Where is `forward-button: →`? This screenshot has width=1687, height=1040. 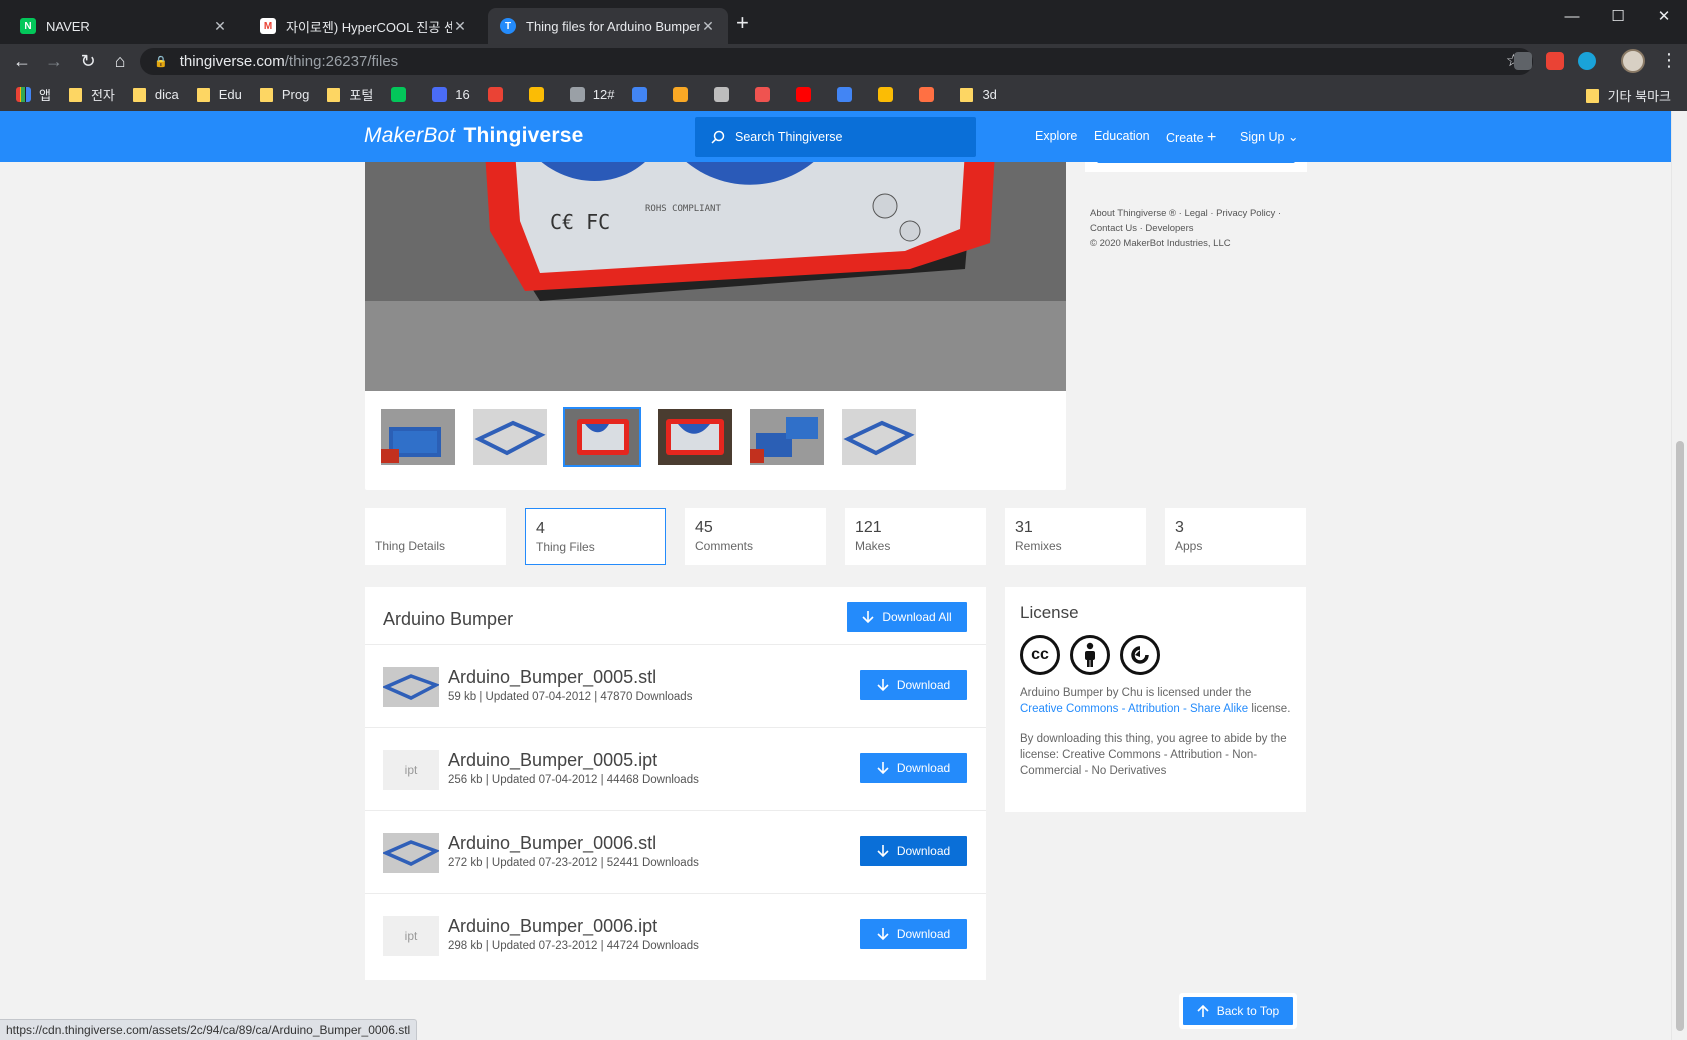 forward-button: → is located at coordinates (54, 61).